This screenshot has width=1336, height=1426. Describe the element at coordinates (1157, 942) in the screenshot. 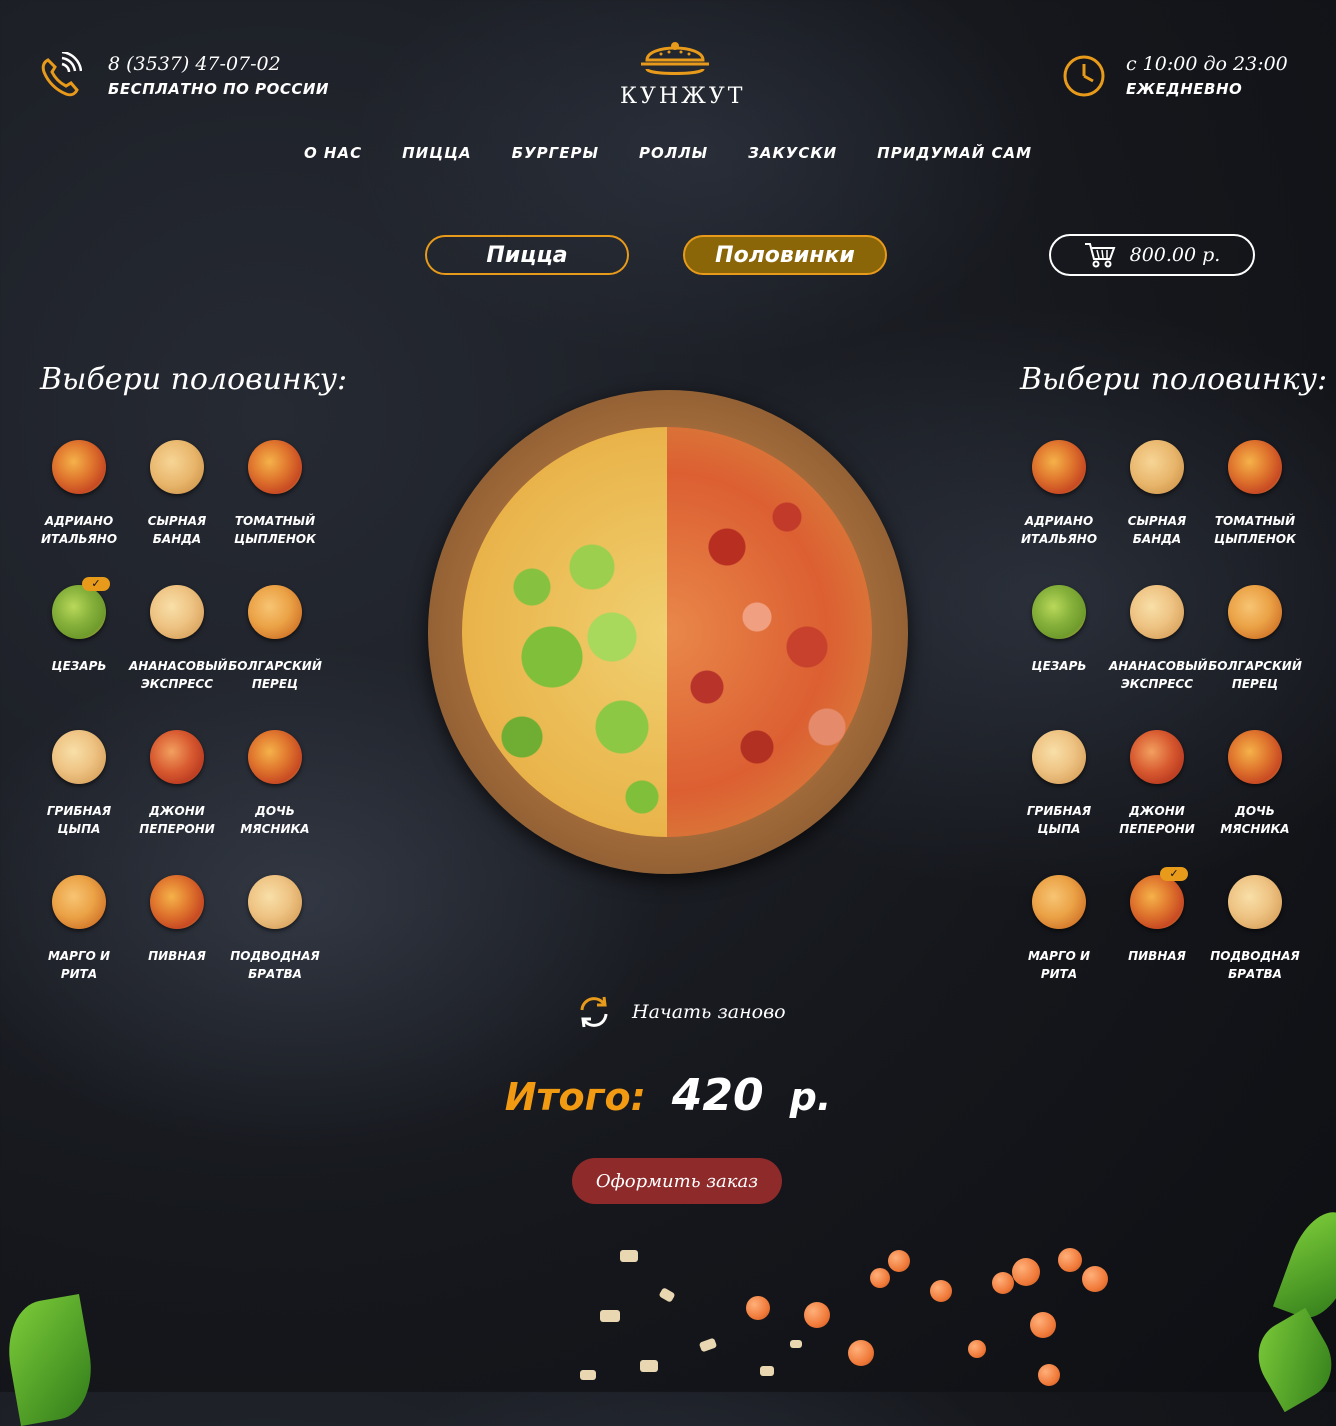

I see `right-pizza-option-selected: ✓ Пивная` at that location.